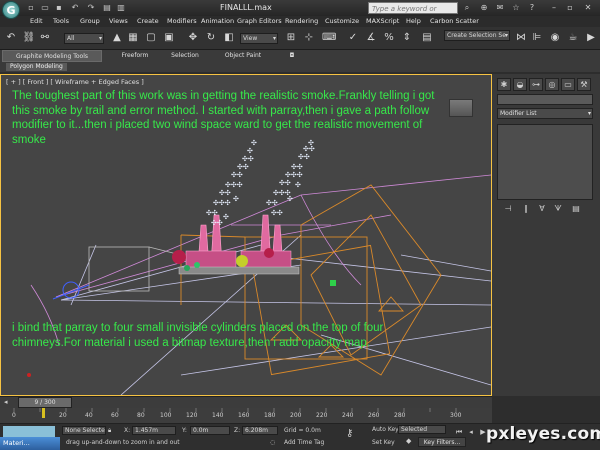  What do you see at coordinates (555, 38) in the screenshot?
I see `material-editor-icon: ◉` at bounding box center [555, 38].